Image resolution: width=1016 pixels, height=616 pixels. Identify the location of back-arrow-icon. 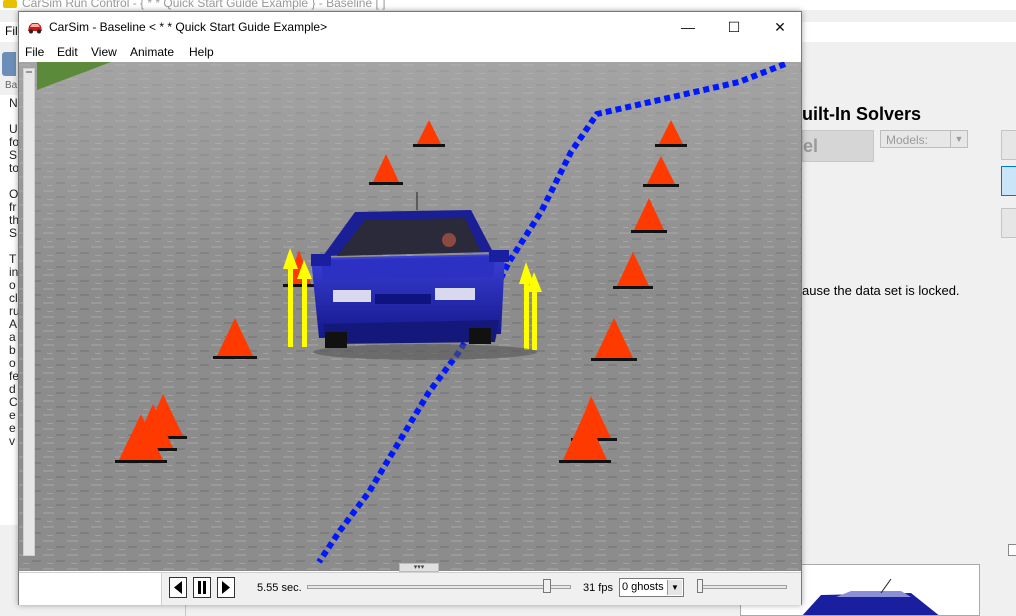
(9, 64).